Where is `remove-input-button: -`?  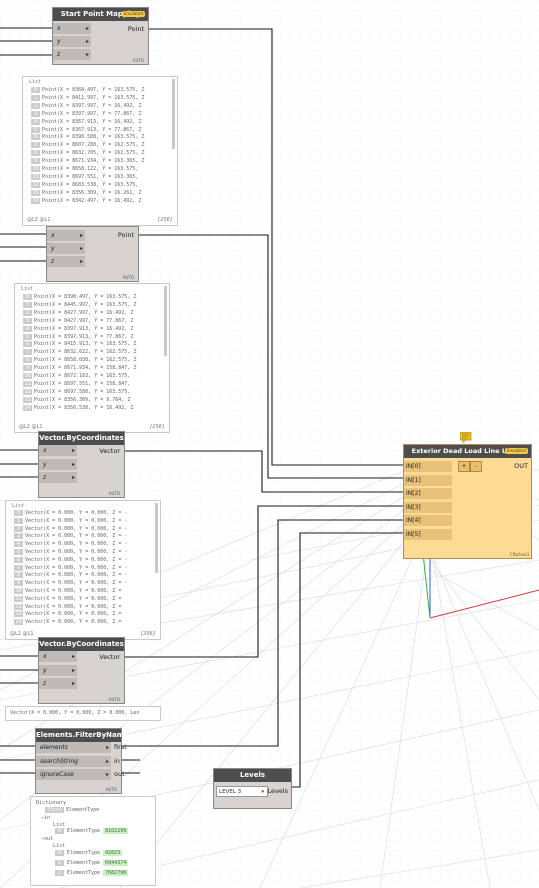 remove-input-button: - is located at coordinates (476, 466).